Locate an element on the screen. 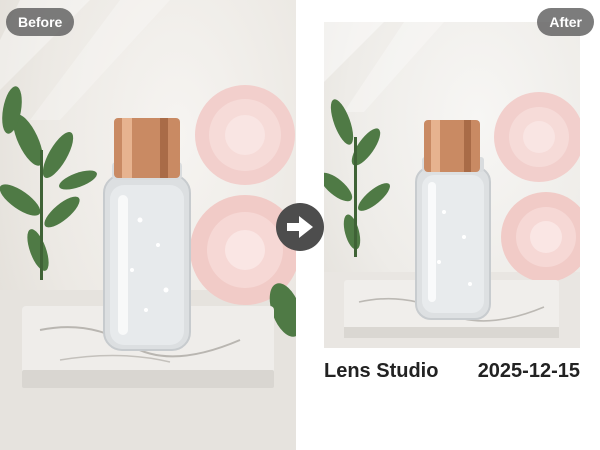 Image resolution: width=600 pixels, height=450 pixels. glass-bottle is located at coordinates (147, 234).